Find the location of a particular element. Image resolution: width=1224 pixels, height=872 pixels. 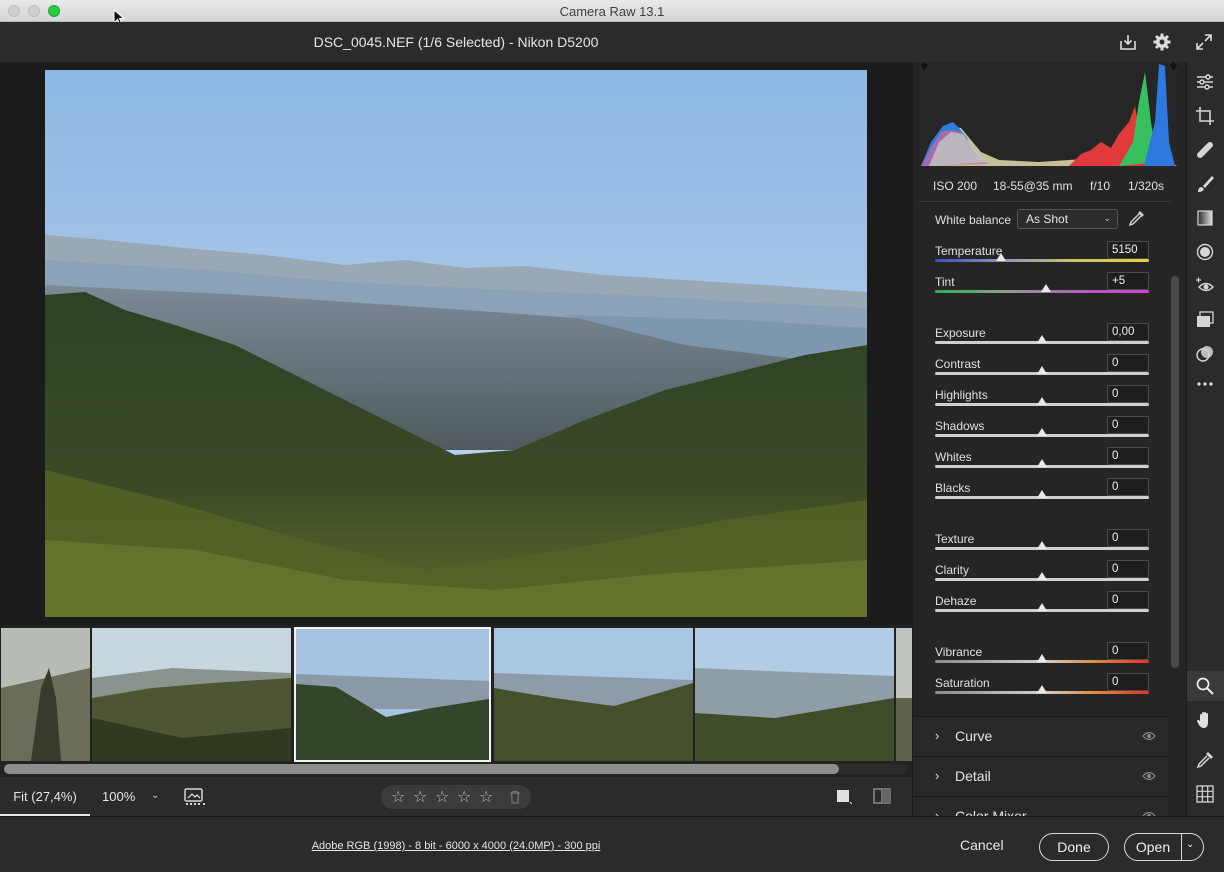

dehaze-value-input: 0 is located at coordinates (1128, 600).